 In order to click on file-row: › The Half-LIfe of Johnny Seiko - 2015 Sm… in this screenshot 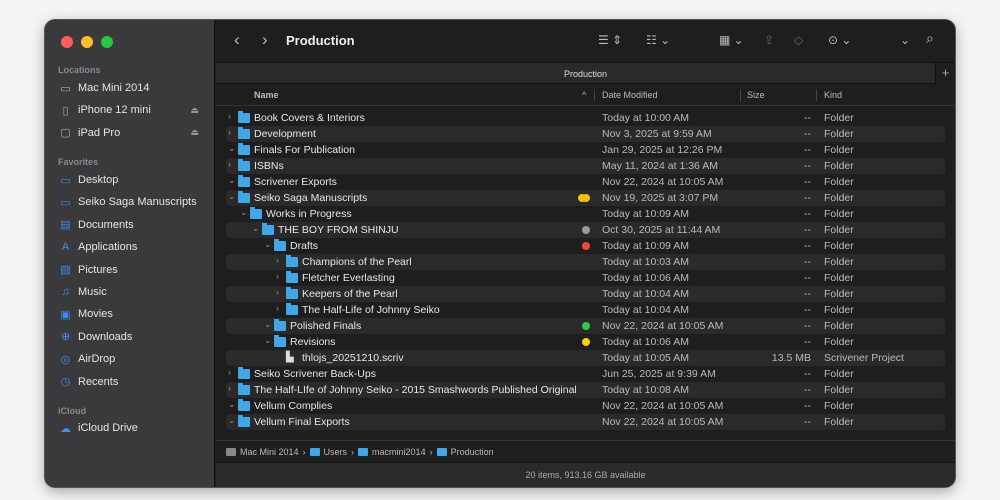, I will do `click(585, 390)`.